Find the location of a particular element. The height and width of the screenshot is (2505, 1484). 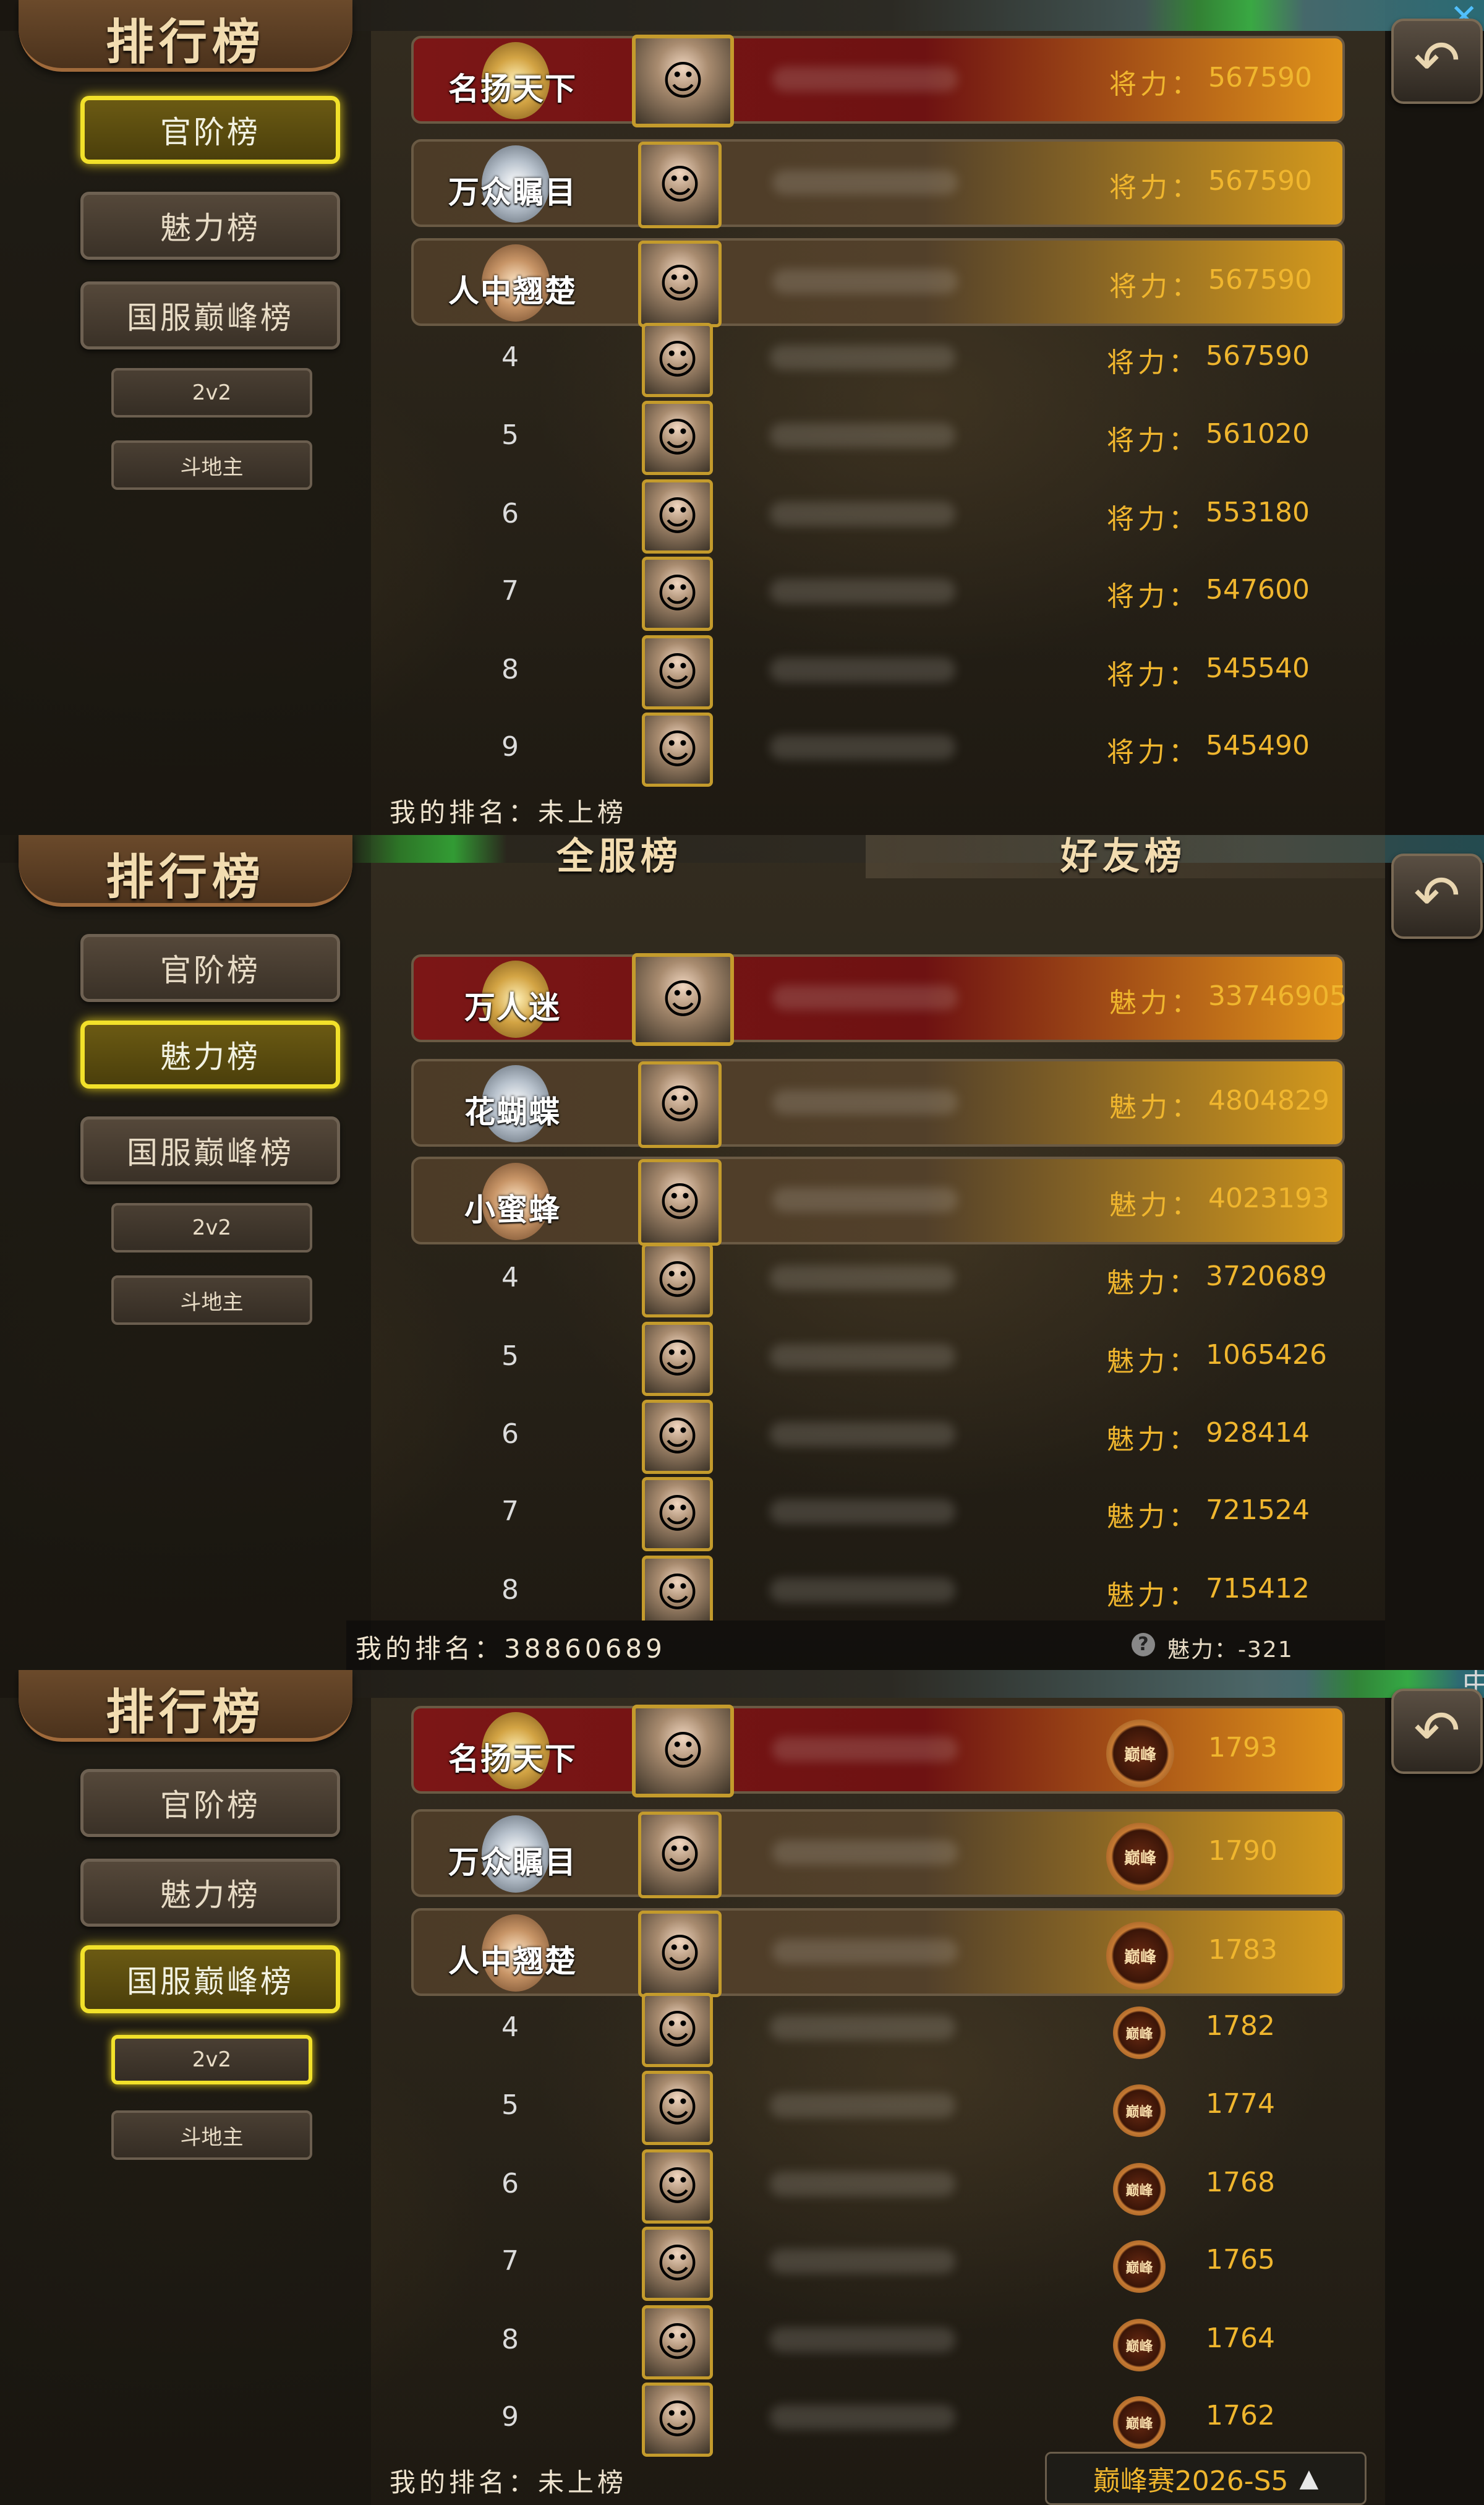

table-row: 8 ☺ 魅力： 715412 is located at coordinates (878, 1585).